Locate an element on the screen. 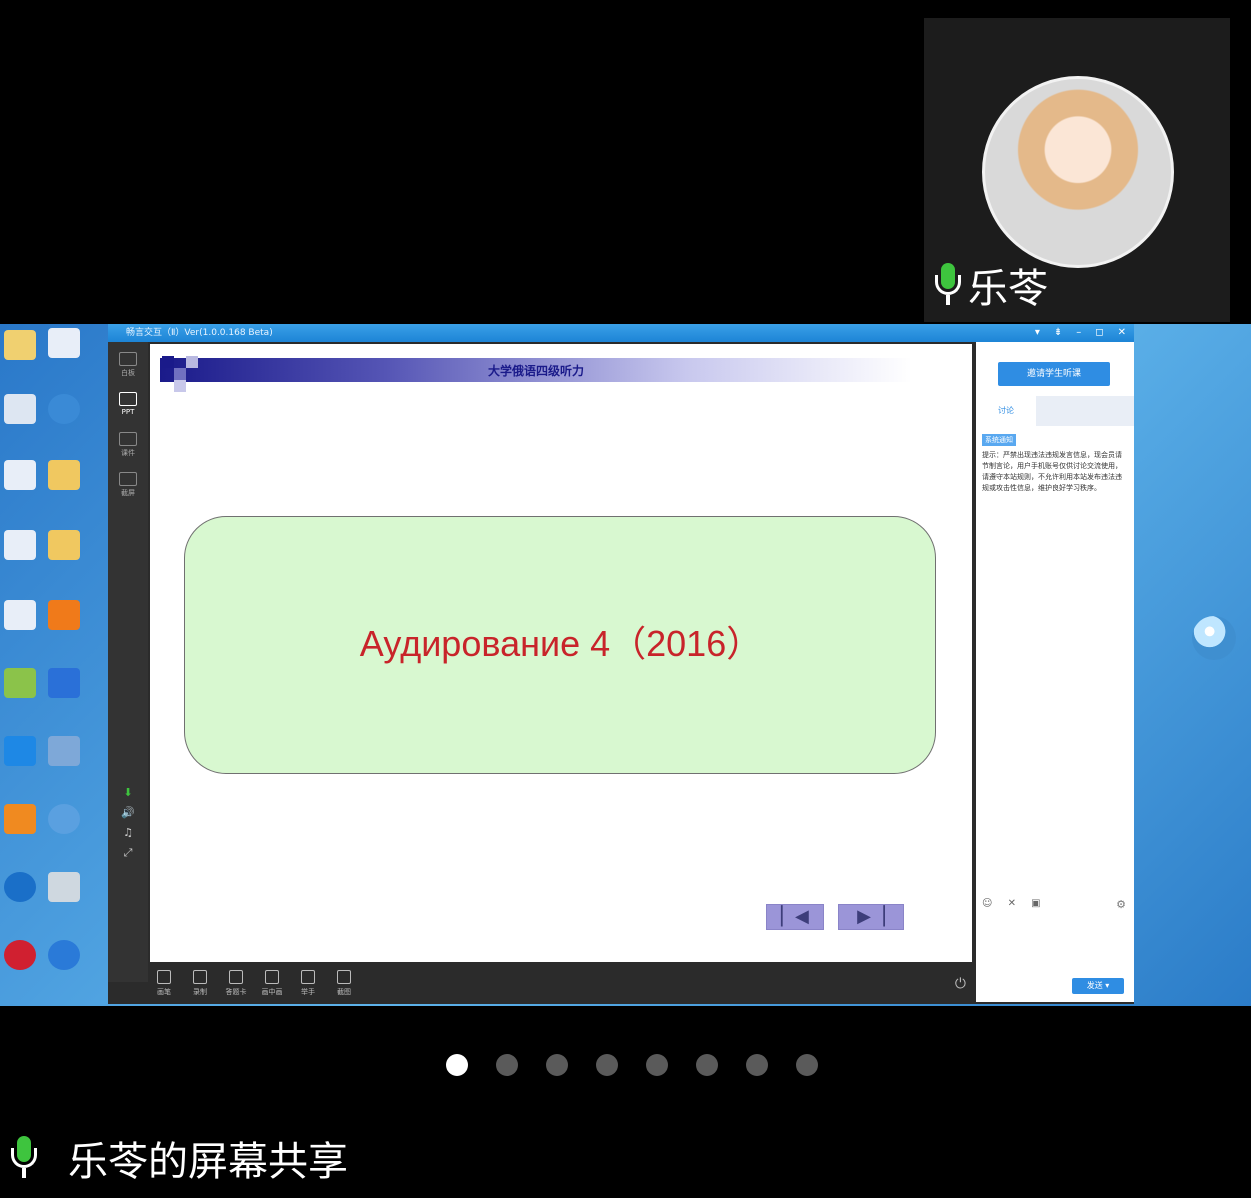 The image size is (1251, 1198). record-tool: 录制 is located at coordinates (200, 983).